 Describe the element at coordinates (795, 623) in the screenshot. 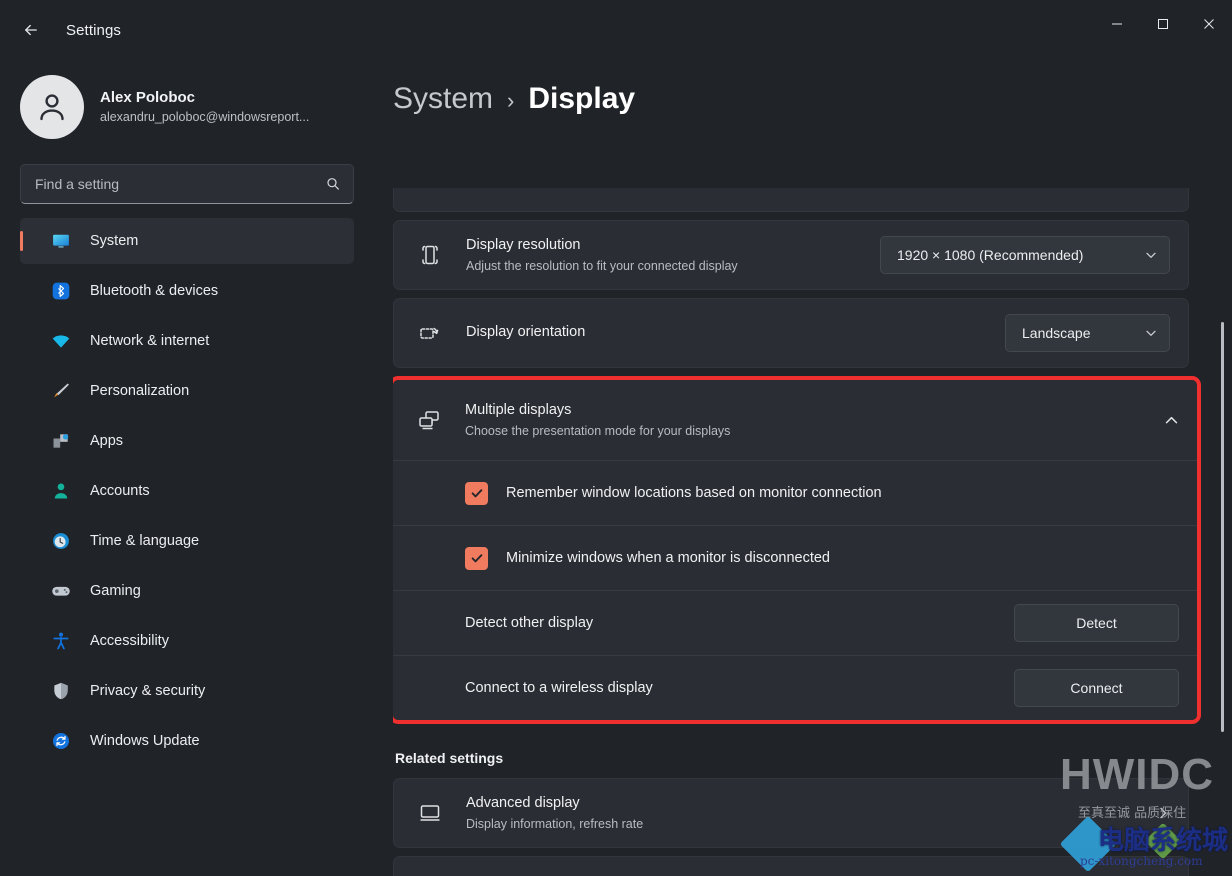

I see `detect-other-display-row: Detect other display Detect` at that location.